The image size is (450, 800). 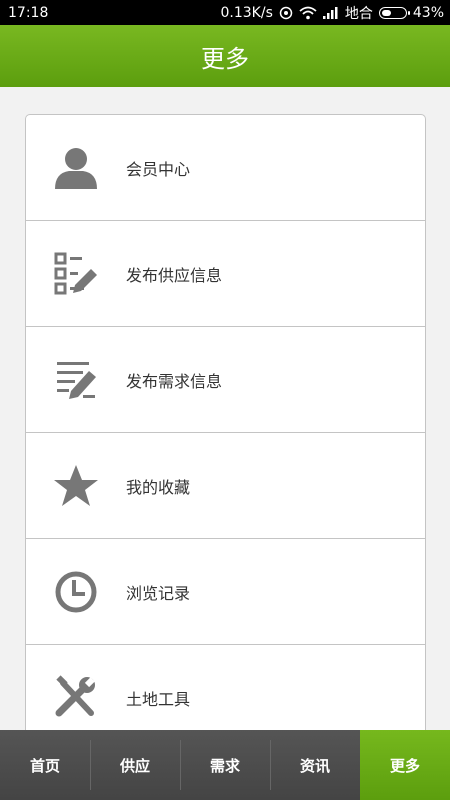 What do you see at coordinates (158, 169) in the screenshot?
I see `menu-item-label: 会员中心` at bounding box center [158, 169].